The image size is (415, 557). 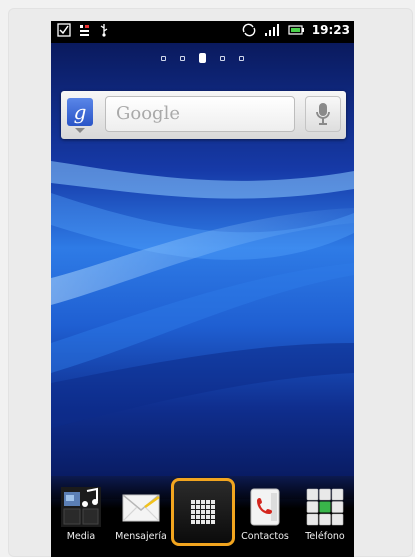 What do you see at coordinates (80, 112) in the screenshot?
I see `google-logo-button: g` at bounding box center [80, 112].